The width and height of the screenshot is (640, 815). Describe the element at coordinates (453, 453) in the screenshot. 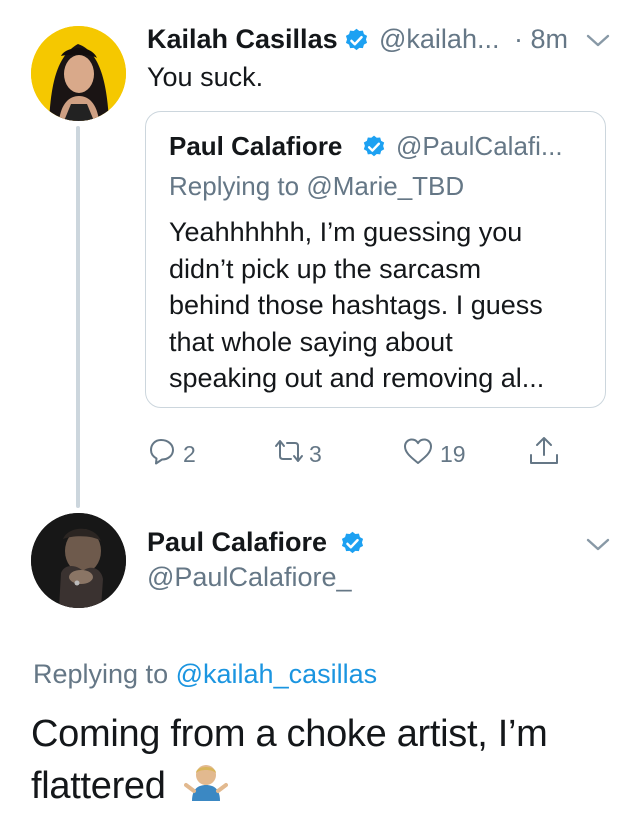

I see `like-count: 19` at that location.